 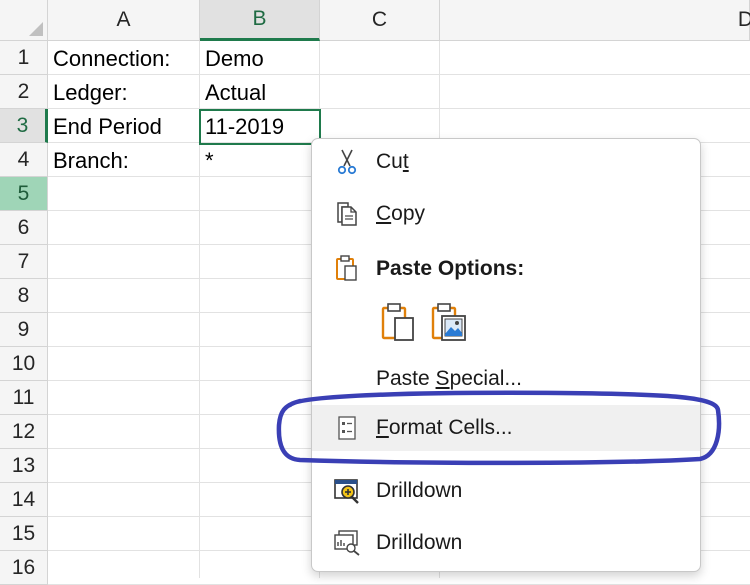 I want to click on select-all-corner, so click(x=24, y=20).